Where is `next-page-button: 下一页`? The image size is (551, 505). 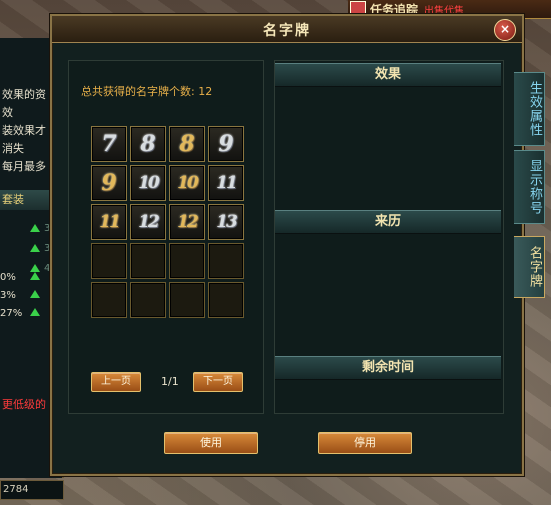
next-page-button: 下一页 is located at coordinates (218, 382).